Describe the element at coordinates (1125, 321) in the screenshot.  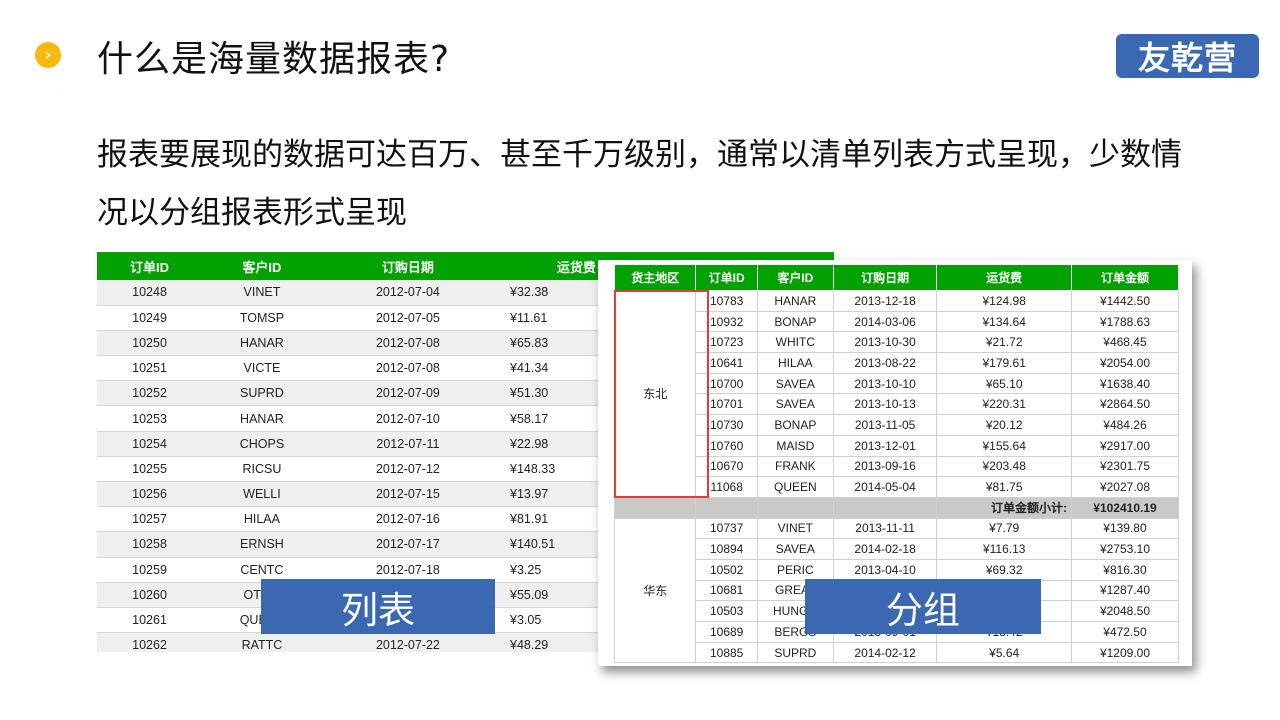
I see `table-cell: ¥1788.63` at that location.